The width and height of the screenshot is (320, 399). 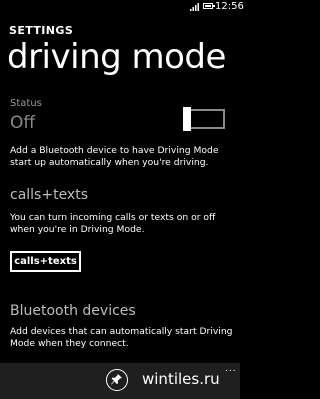 I want to click on signal-icon, so click(x=194, y=7).